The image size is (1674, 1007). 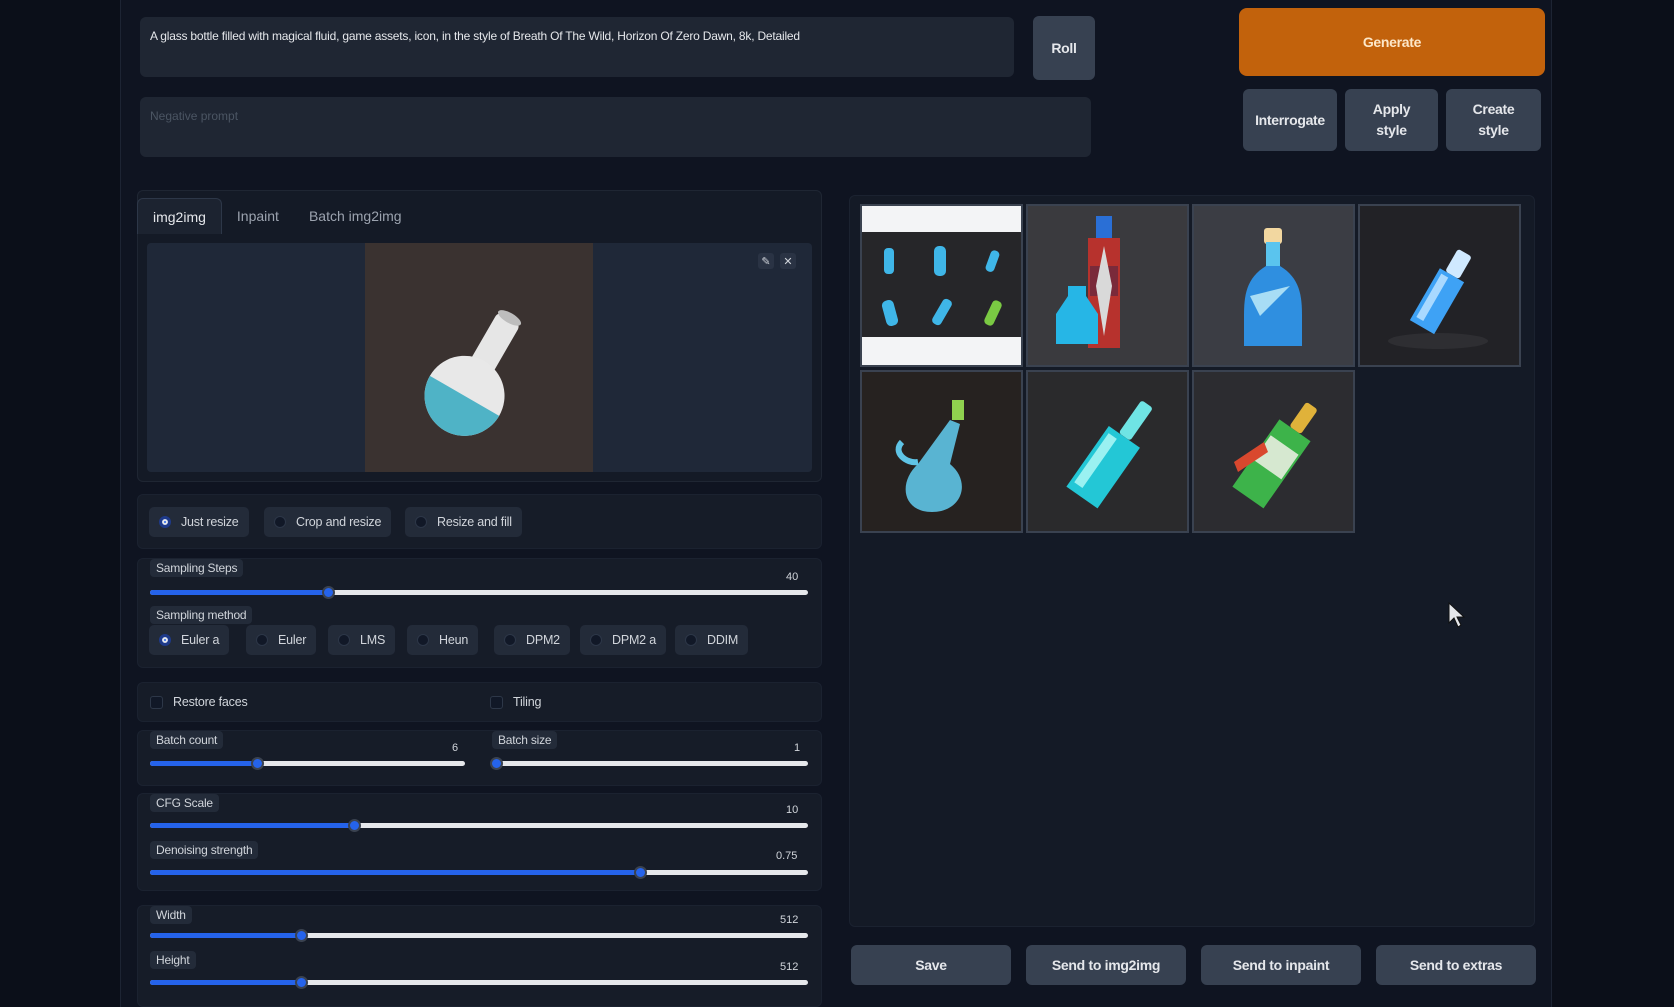 What do you see at coordinates (210, 522) in the screenshot?
I see `radio-label: Just resize` at bounding box center [210, 522].